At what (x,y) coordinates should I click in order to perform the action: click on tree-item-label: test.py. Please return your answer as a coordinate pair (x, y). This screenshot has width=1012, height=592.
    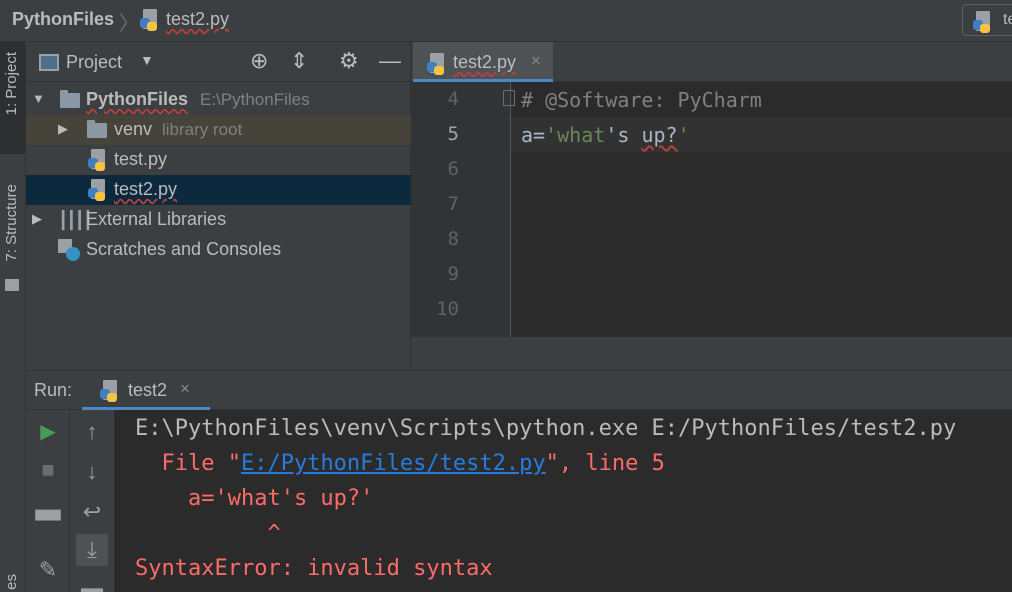
    Looking at the image, I should click on (141, 159).